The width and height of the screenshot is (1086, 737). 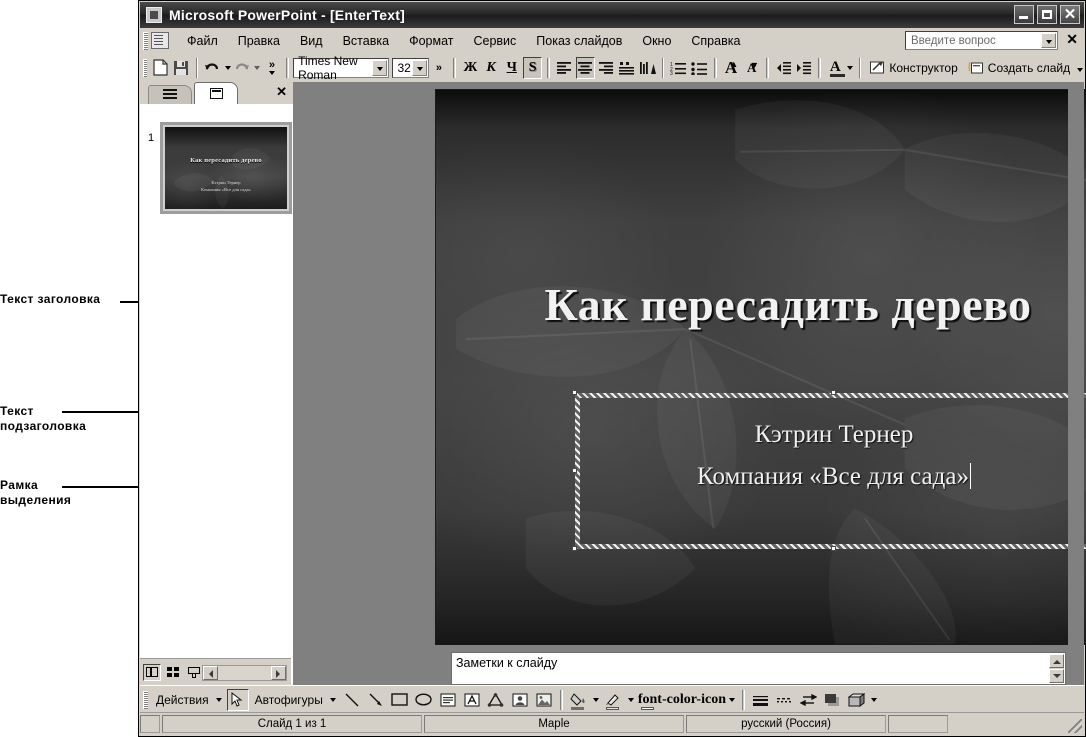 What do you see at coordinates (731, 68) in the screenshot?
I see `increase-font-size-icon: A ▲` at bounding box center [731, 68].